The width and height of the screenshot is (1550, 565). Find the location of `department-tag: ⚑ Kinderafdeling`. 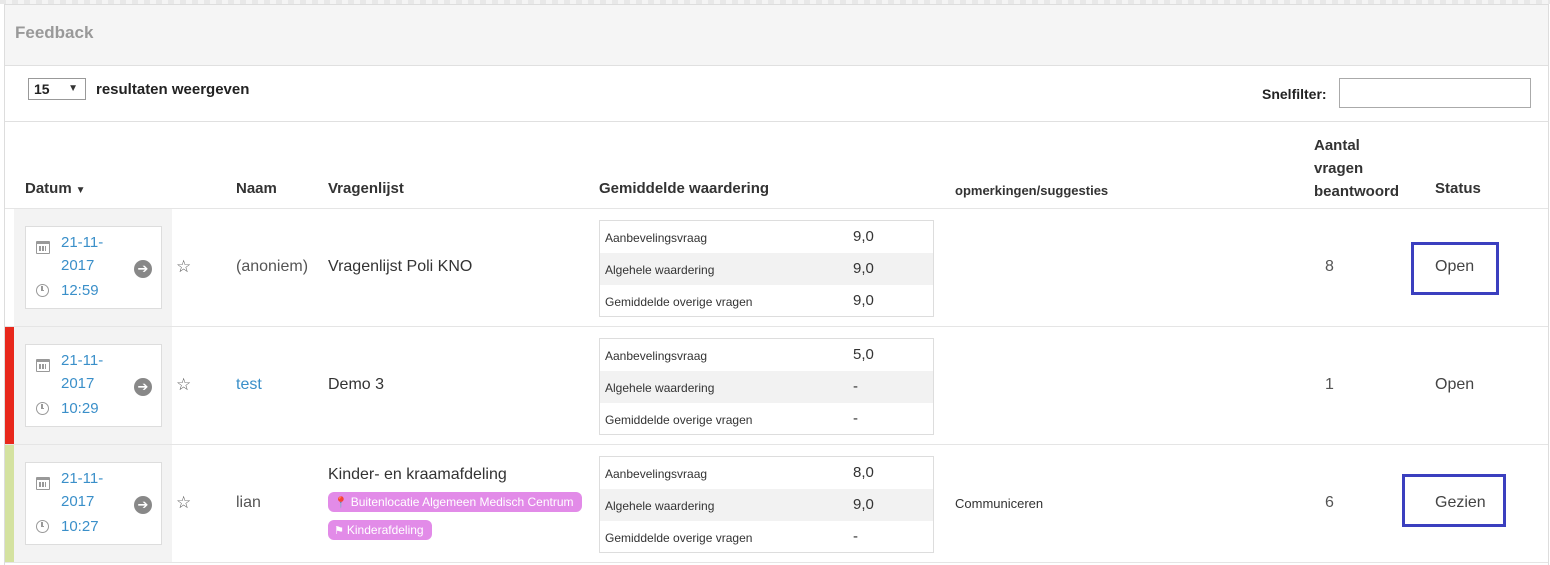

department-tag: ⚑ Kinderafdeling is located at coordinates (380, 530).